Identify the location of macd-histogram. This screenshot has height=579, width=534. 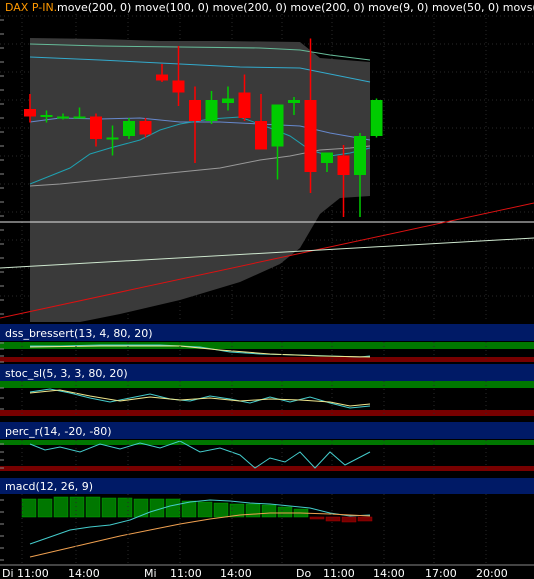
(197, 509).